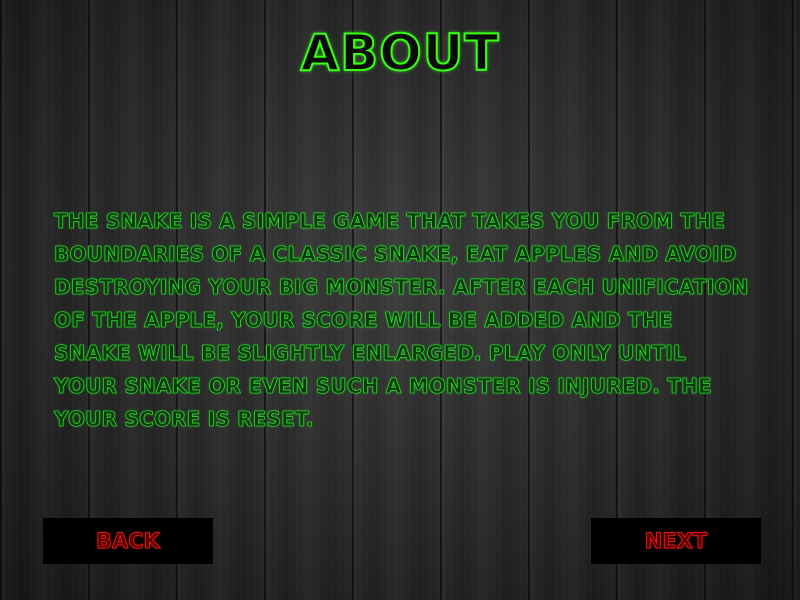 This screenshot has width=800, height=600. I want to click on next-button: NEXT, so click(676, 541).